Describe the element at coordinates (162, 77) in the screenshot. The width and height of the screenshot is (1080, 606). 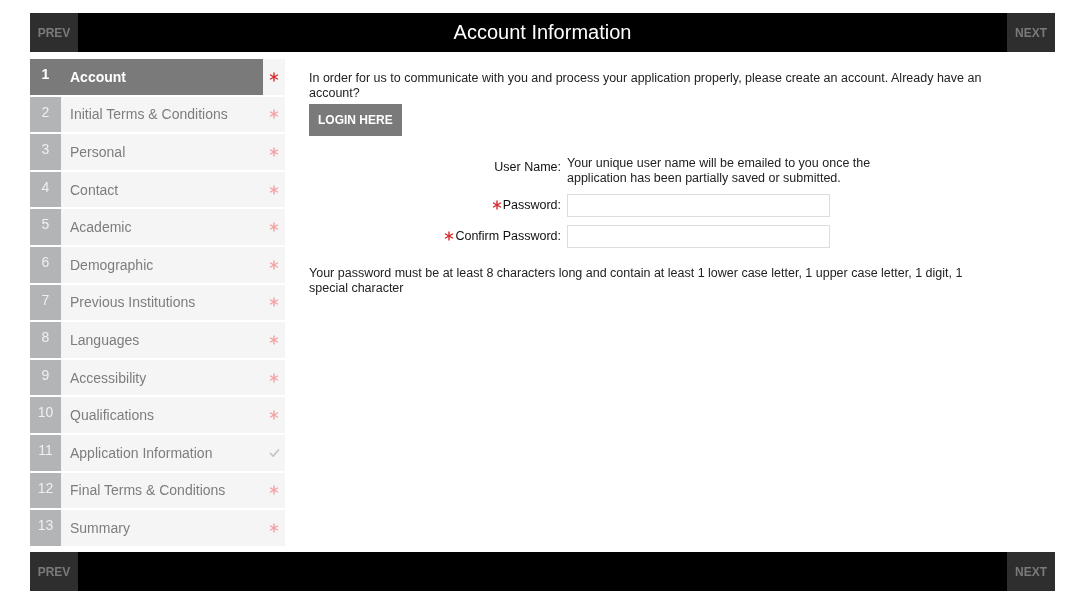
I see `step-label: Account` at that location.